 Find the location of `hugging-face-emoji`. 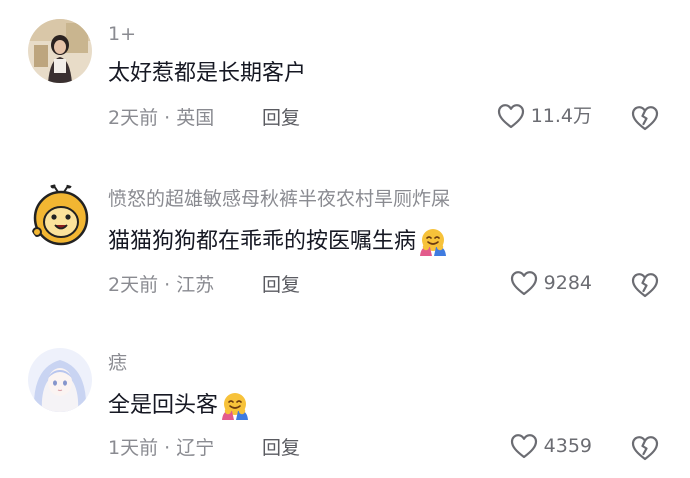

hugging-face-emoji is located at coordinates (235, 406).